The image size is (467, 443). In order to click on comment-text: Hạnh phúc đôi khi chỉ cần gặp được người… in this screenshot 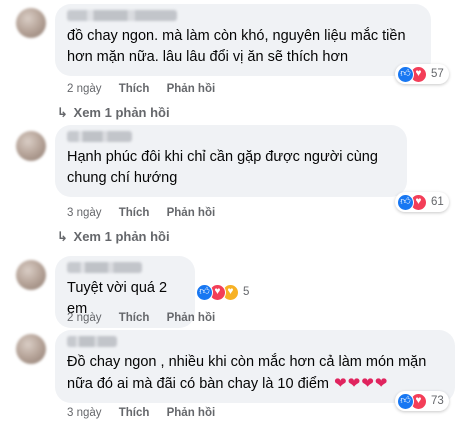, I will do `click(222, 167)`.